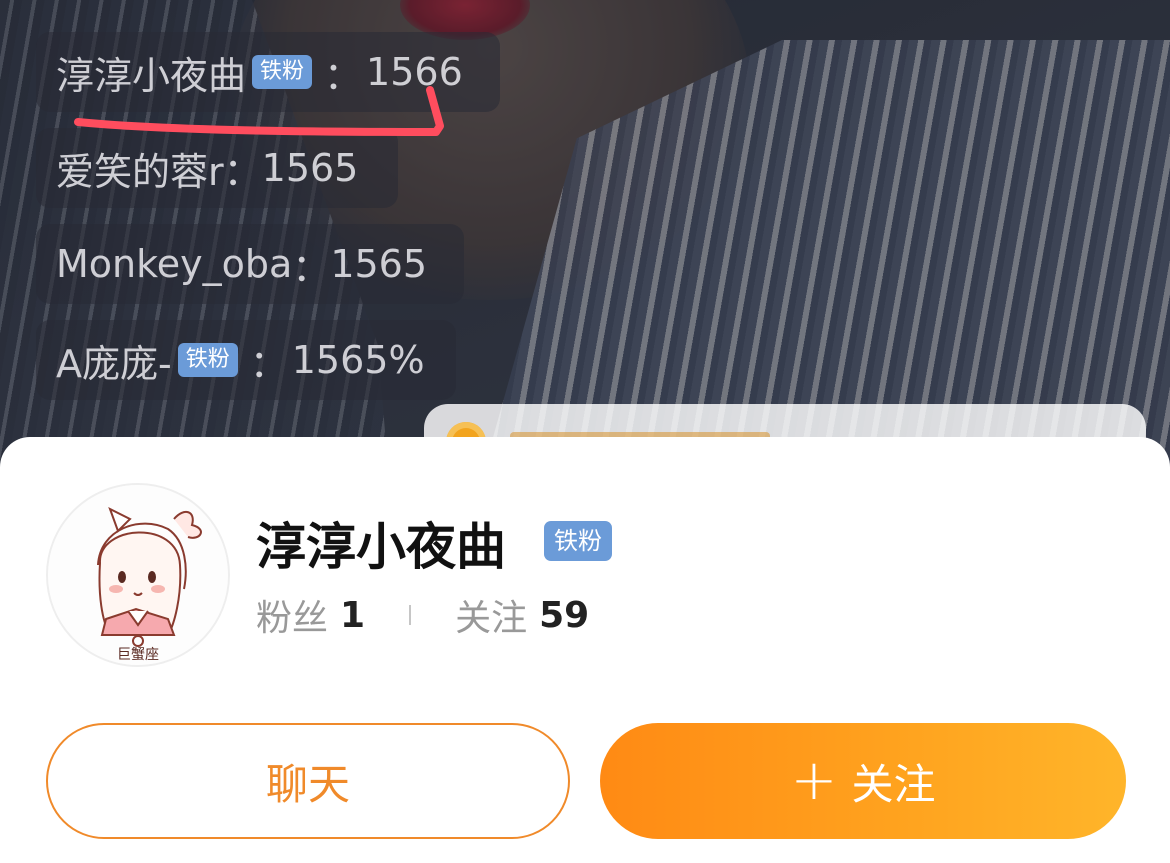 The width and height of the screenshot is (1170, 863). What do you see at coordinates (259, 111) in the screenshot?
I see `red-underline-annotation` at bounding box center [259, 111].